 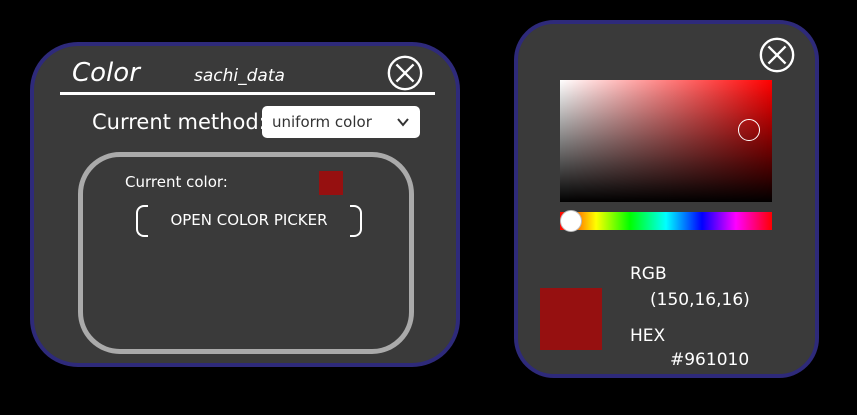 I want to click on open-color-picker-button: OPEN COLOR PICKER, so click(x=249, y=221).